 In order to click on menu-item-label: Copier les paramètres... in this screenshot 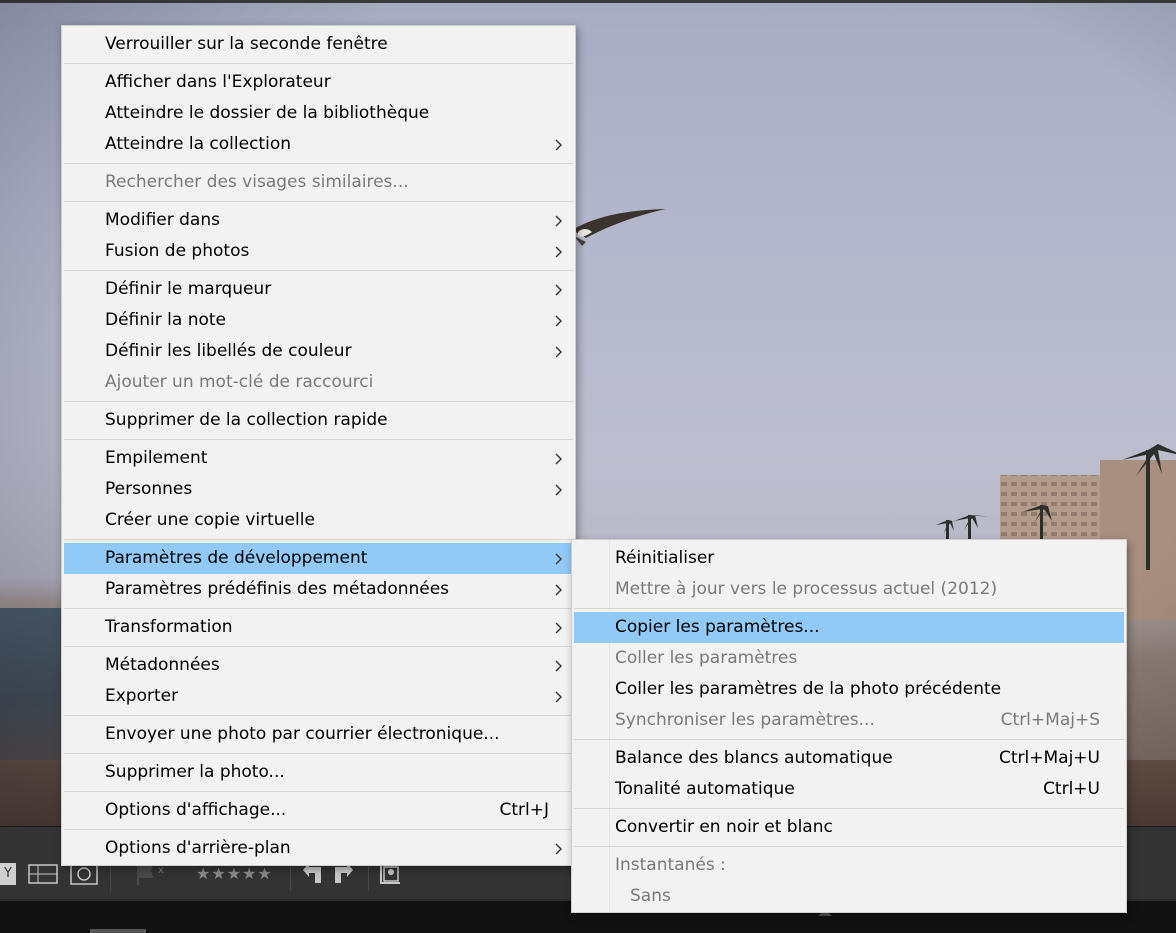, I will do `click(717, 627)`.